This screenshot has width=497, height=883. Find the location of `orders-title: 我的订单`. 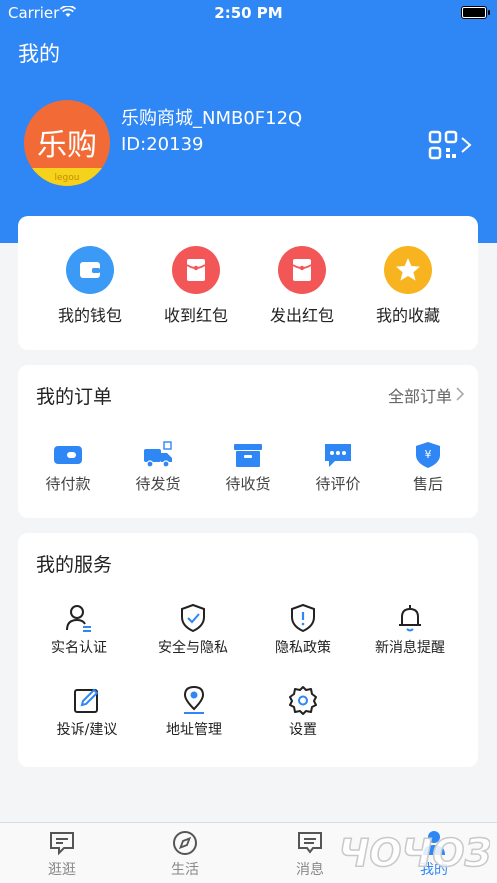

orders-title: 我的订单 is located at coordinates (74, 397).